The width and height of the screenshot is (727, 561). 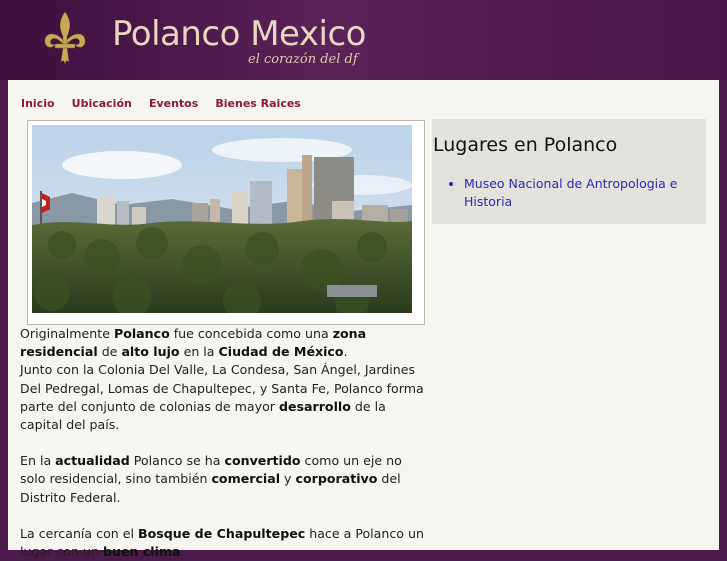 I want to click on site-tagline: el corazón del df, so click(x=303, y=59).